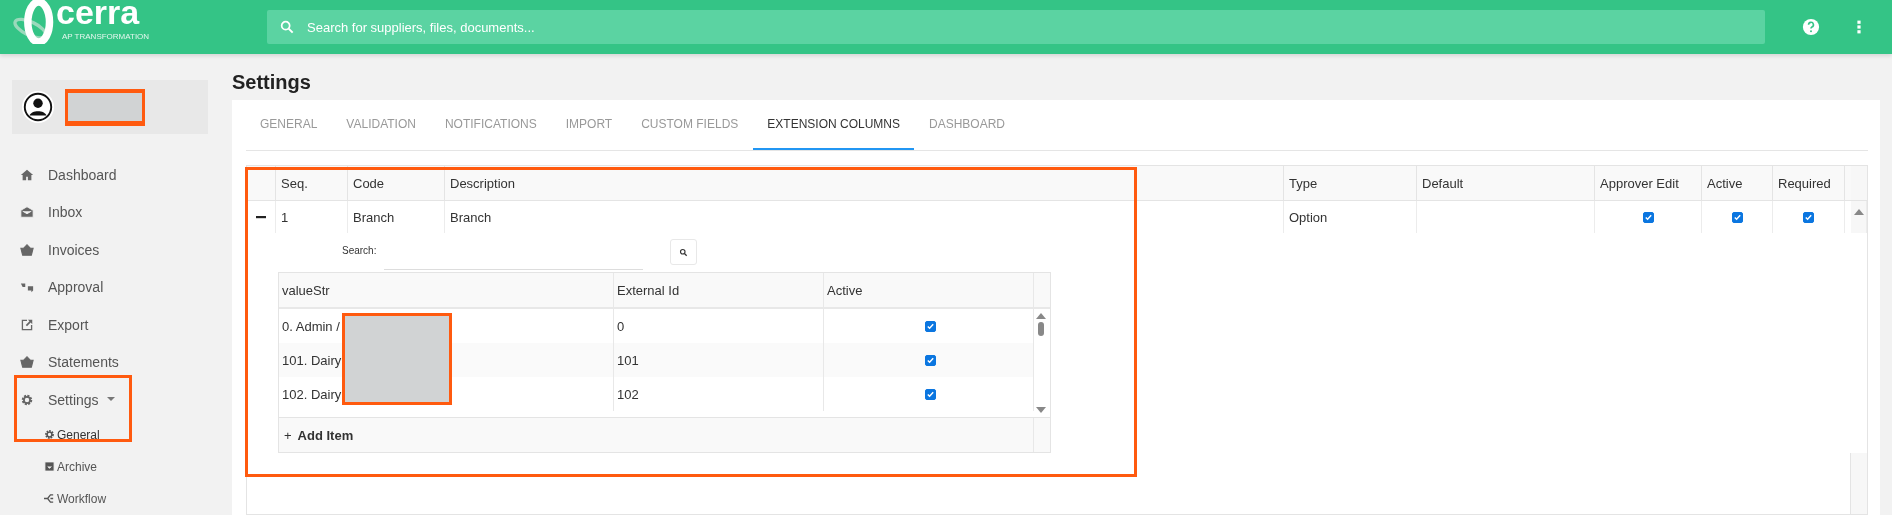  I want to click on column-header: External Id, so click(719, 290).